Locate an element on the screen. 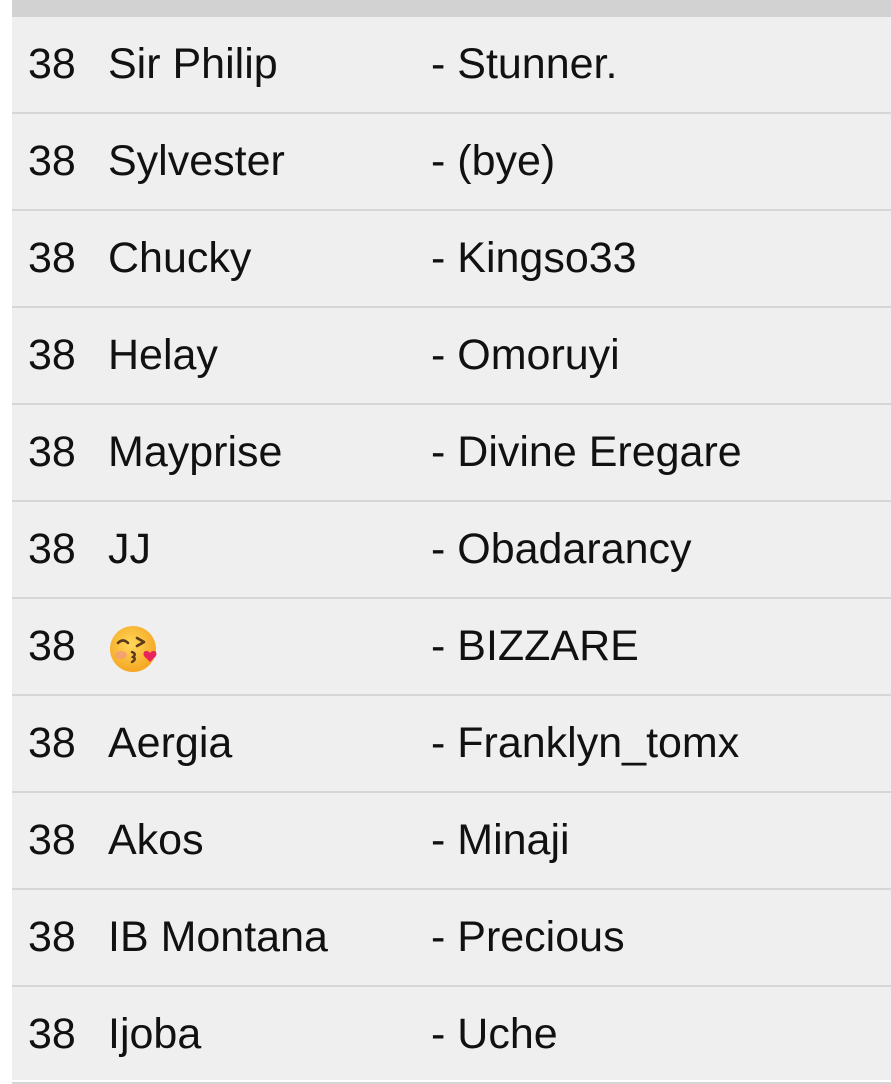  list-item: 38 Mayprise - Divine Eregare is located at coordinates (451, 453).